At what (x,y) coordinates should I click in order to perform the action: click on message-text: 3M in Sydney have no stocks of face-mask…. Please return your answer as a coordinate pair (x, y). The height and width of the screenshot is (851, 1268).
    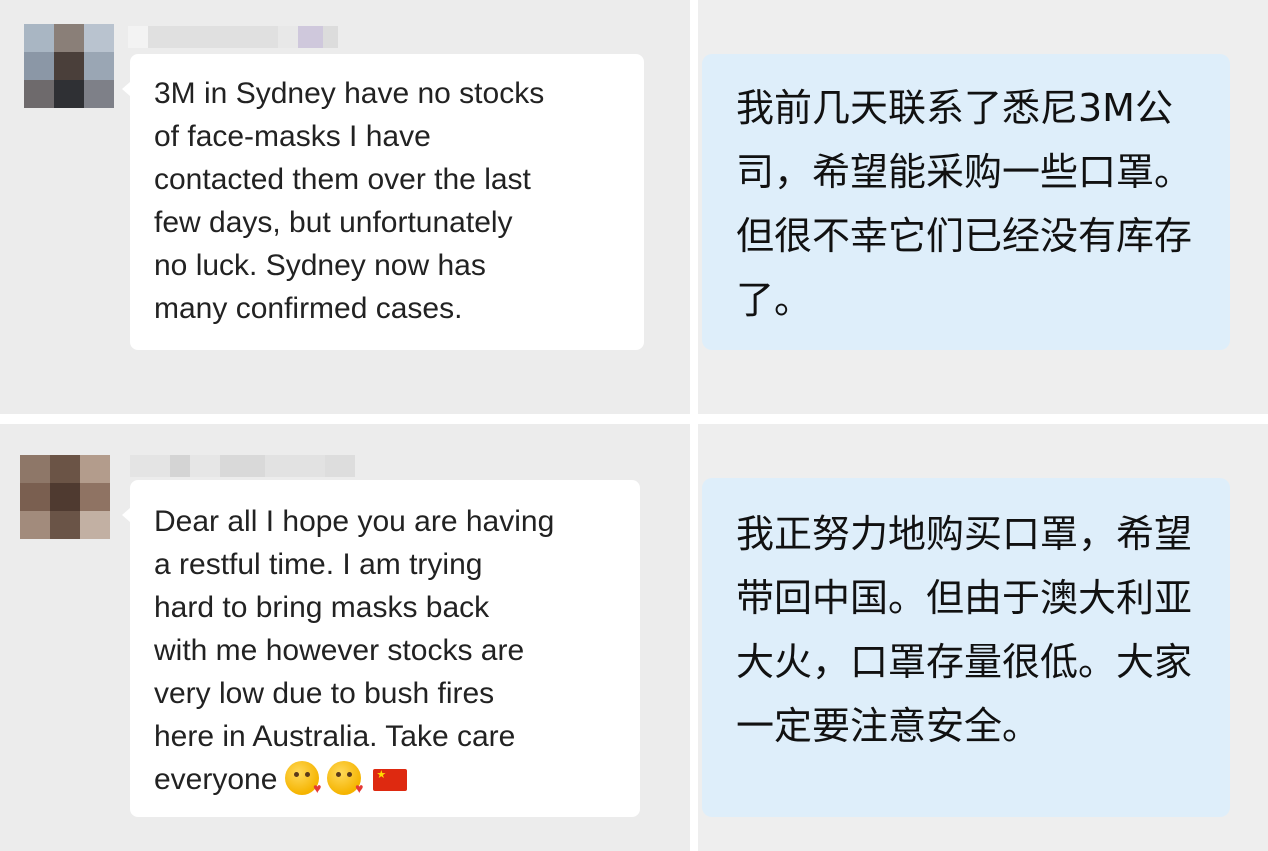
    Looking at the image, I should click on (349, 201).